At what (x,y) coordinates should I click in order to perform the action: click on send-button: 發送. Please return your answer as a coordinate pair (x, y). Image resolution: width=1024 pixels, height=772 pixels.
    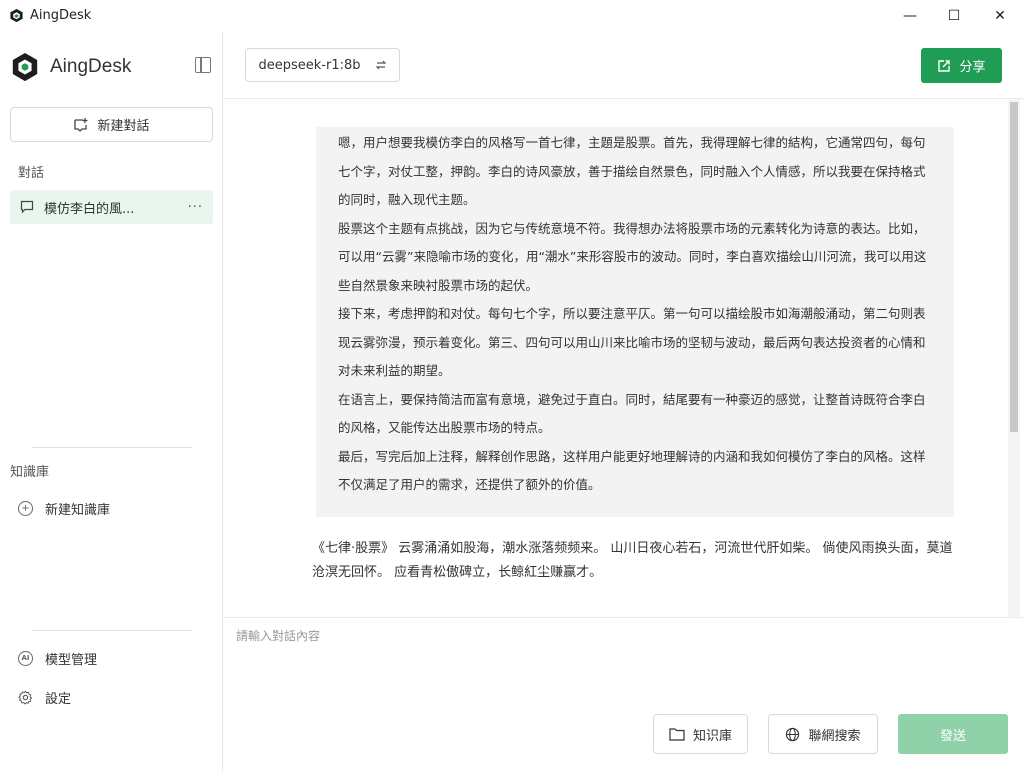
    Looking at the image, I should click on (953, 734).